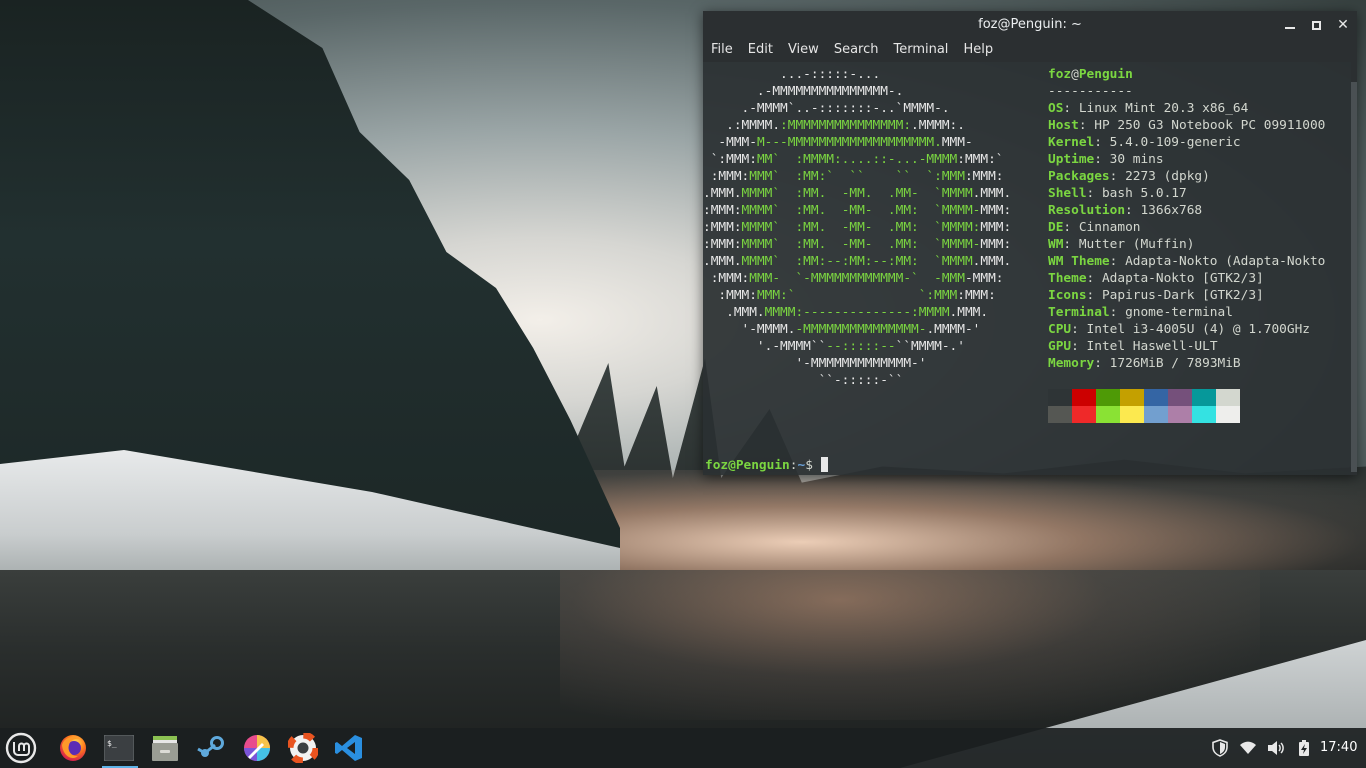  I want to click on menu-view: View, so click(803, 47).